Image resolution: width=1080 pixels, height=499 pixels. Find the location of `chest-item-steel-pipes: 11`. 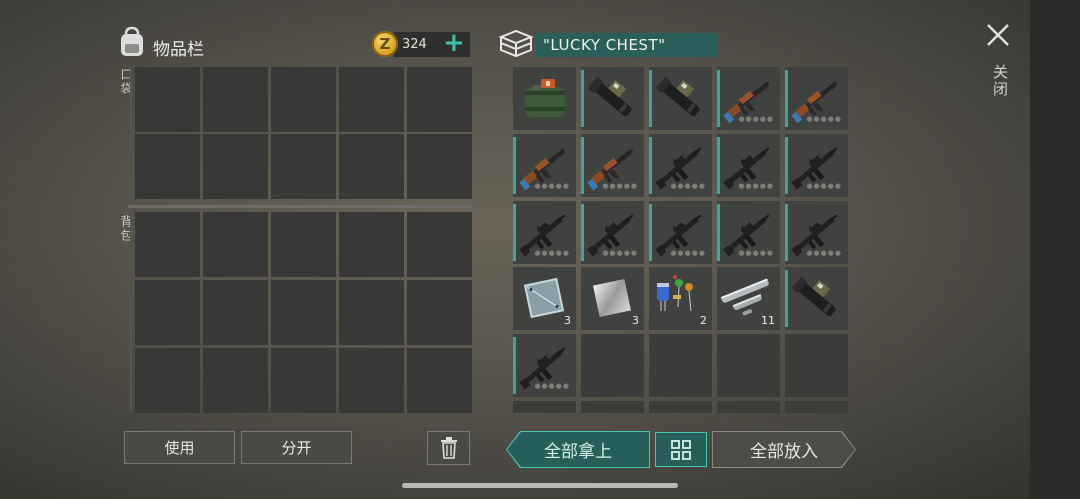

chest-item-steel-pipes: 11 is located at coordinates (748, 298).